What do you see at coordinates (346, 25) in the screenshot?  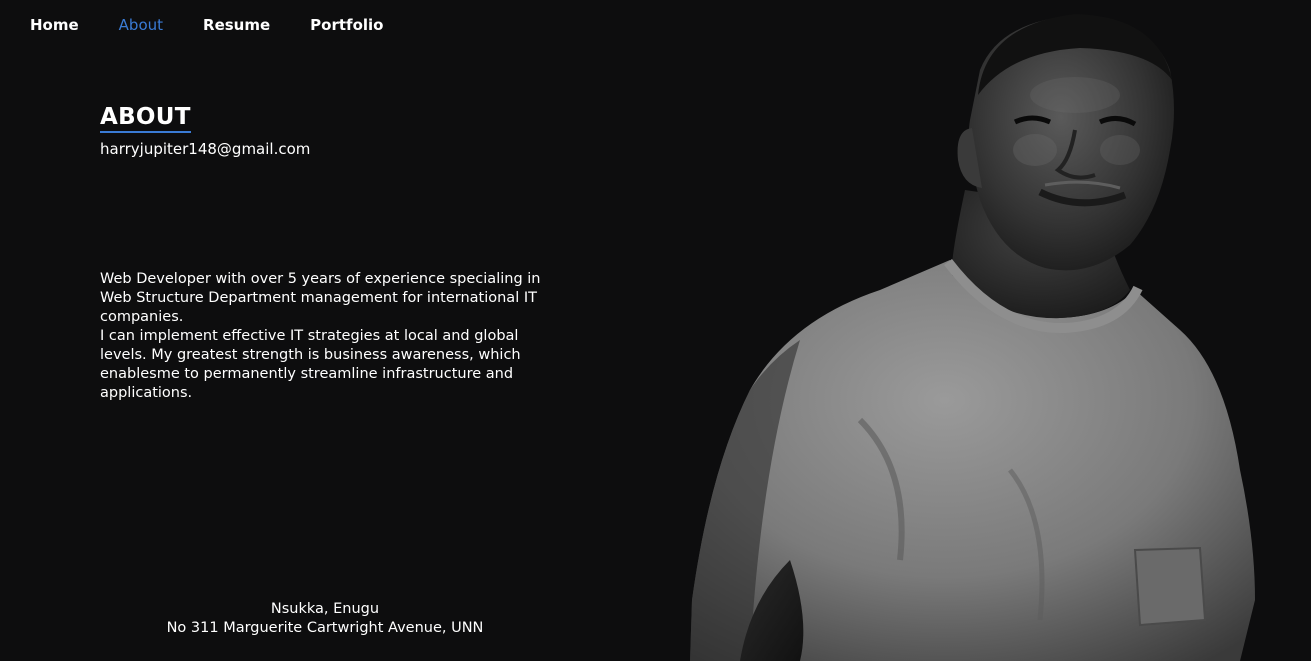 I see `nav-link-portfolio: Portfolio` at bounding box center [346, 25].